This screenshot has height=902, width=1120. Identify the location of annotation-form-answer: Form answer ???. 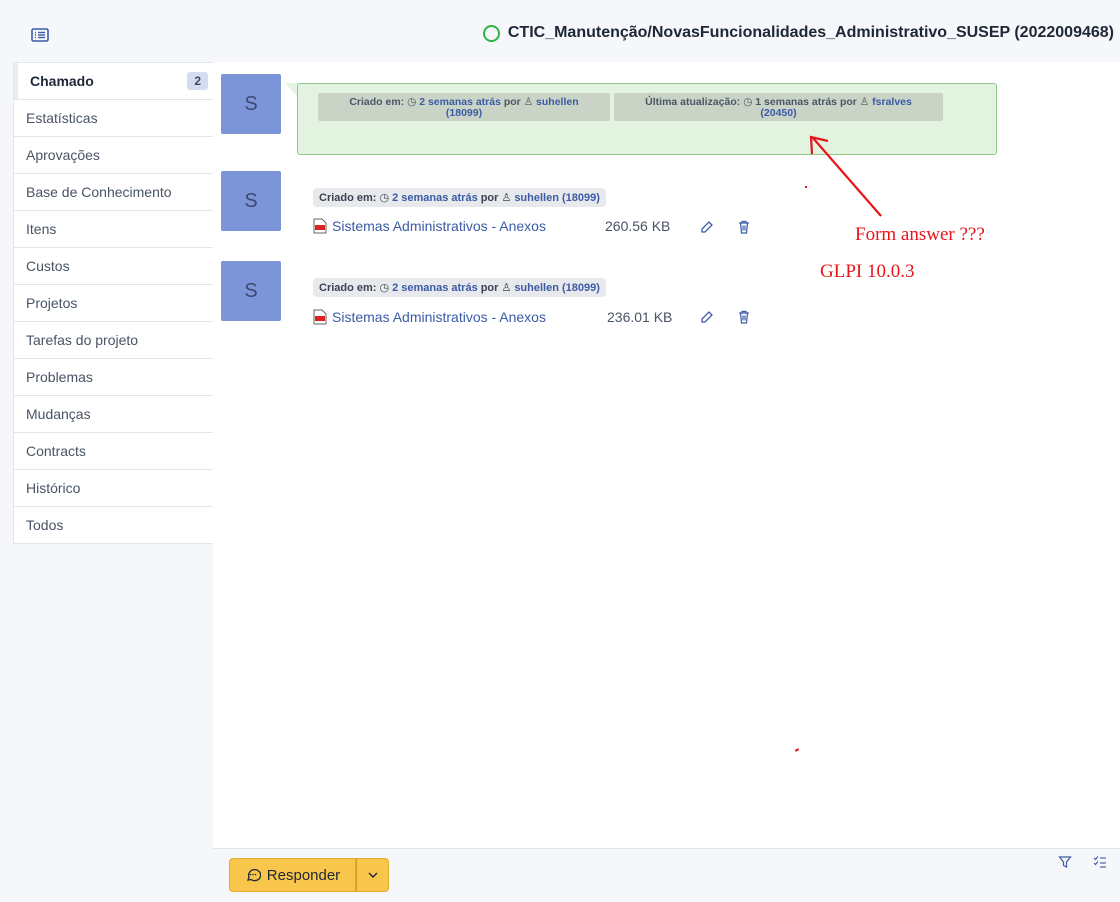
(920, 234).